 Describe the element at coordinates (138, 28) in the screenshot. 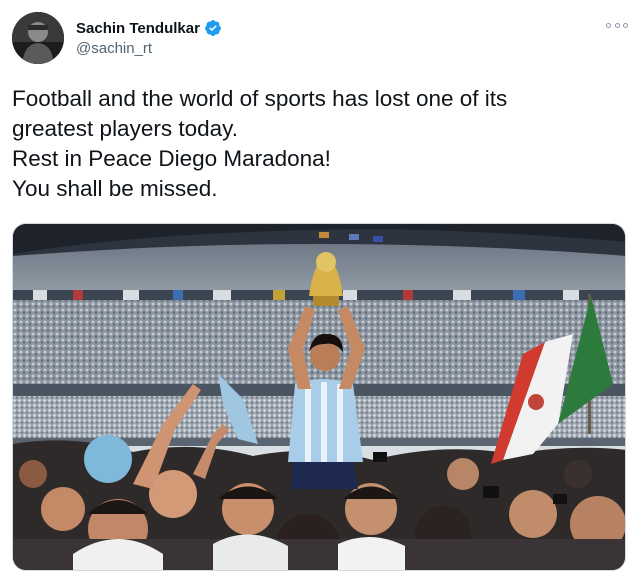

I see `author-display-name: Sachin Tendulkar` at that location.